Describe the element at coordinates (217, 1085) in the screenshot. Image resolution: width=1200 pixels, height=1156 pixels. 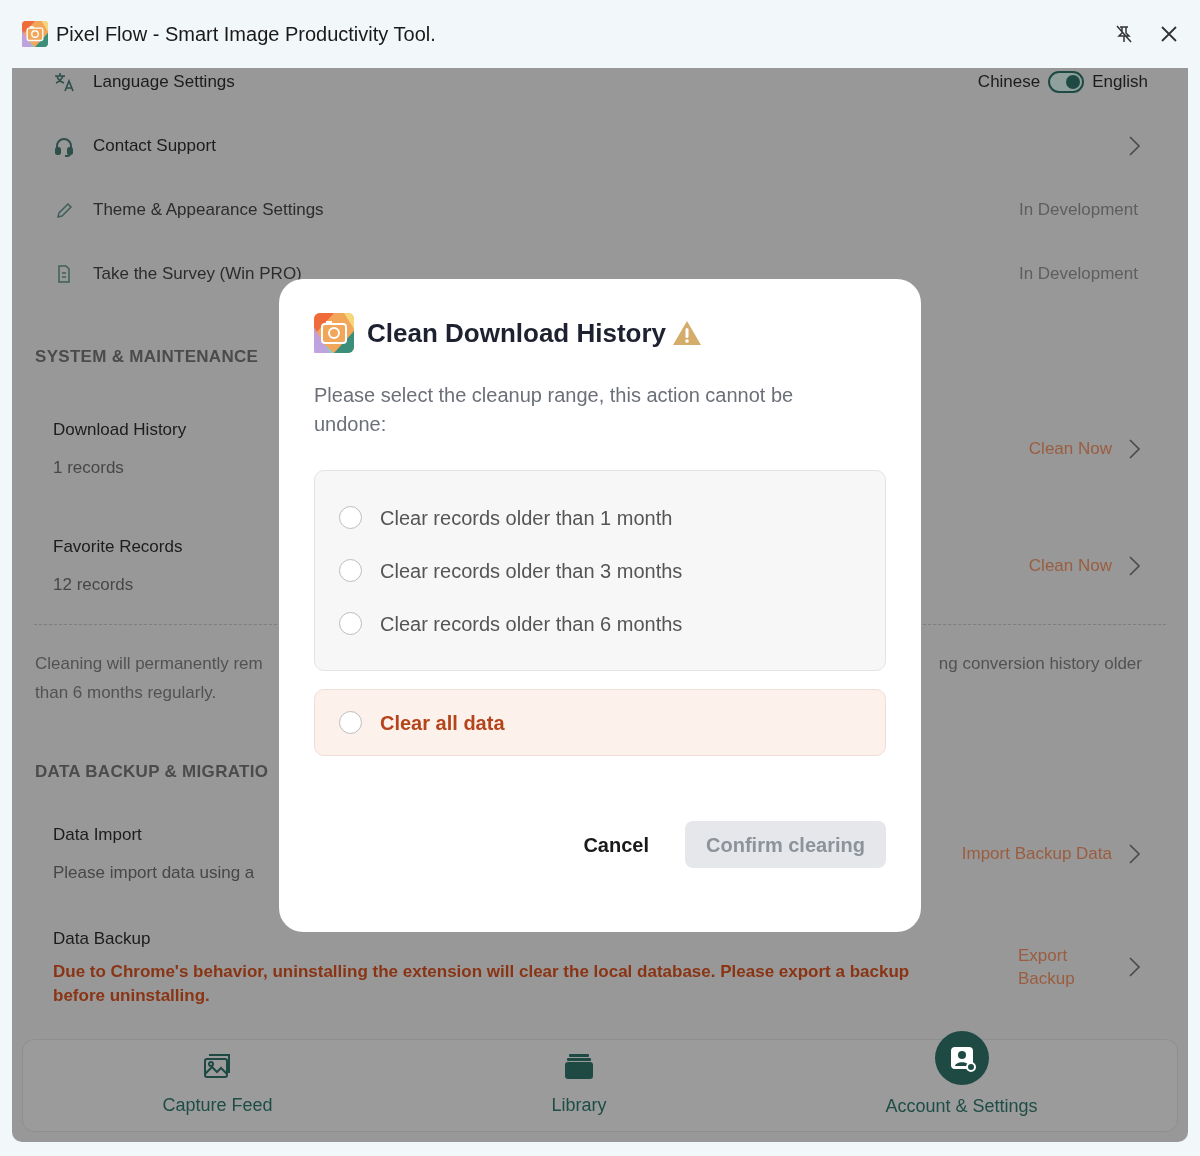
I see `nav-tab: Capture Feed` at that location.